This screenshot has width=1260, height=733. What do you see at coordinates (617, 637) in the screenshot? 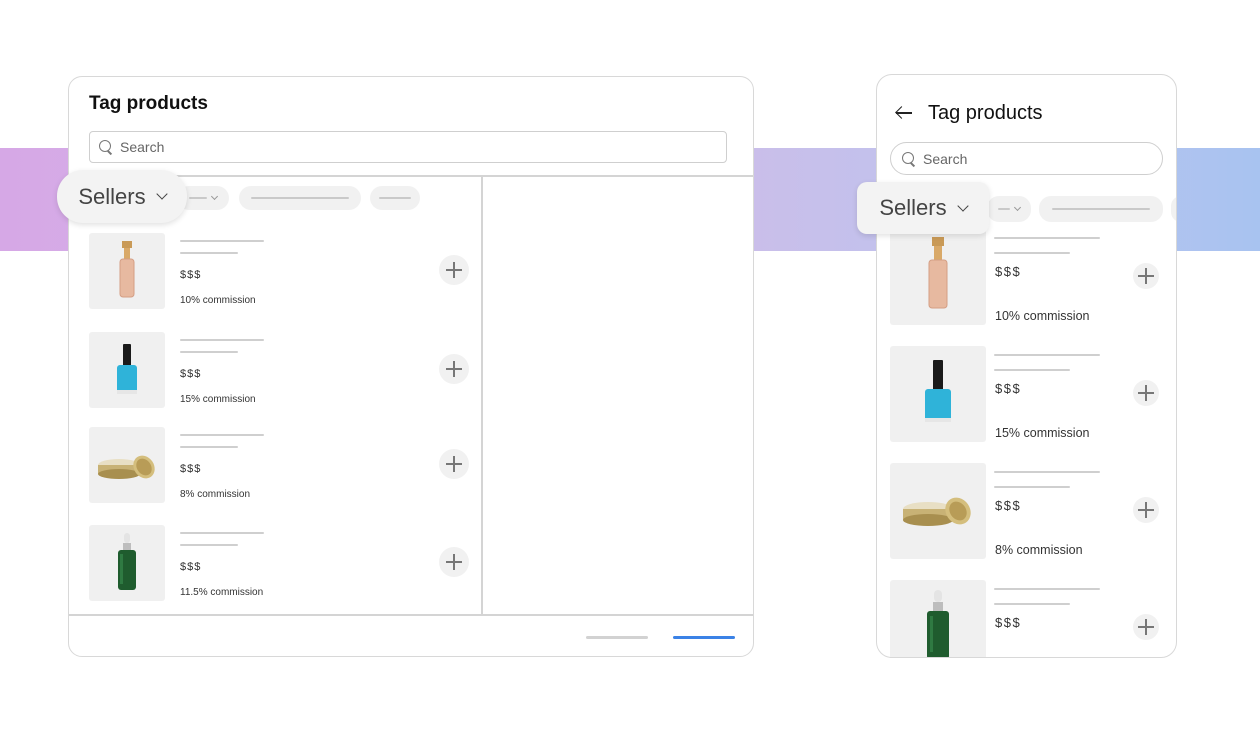
I see `cancel-button` at bounding box center [617, 637].